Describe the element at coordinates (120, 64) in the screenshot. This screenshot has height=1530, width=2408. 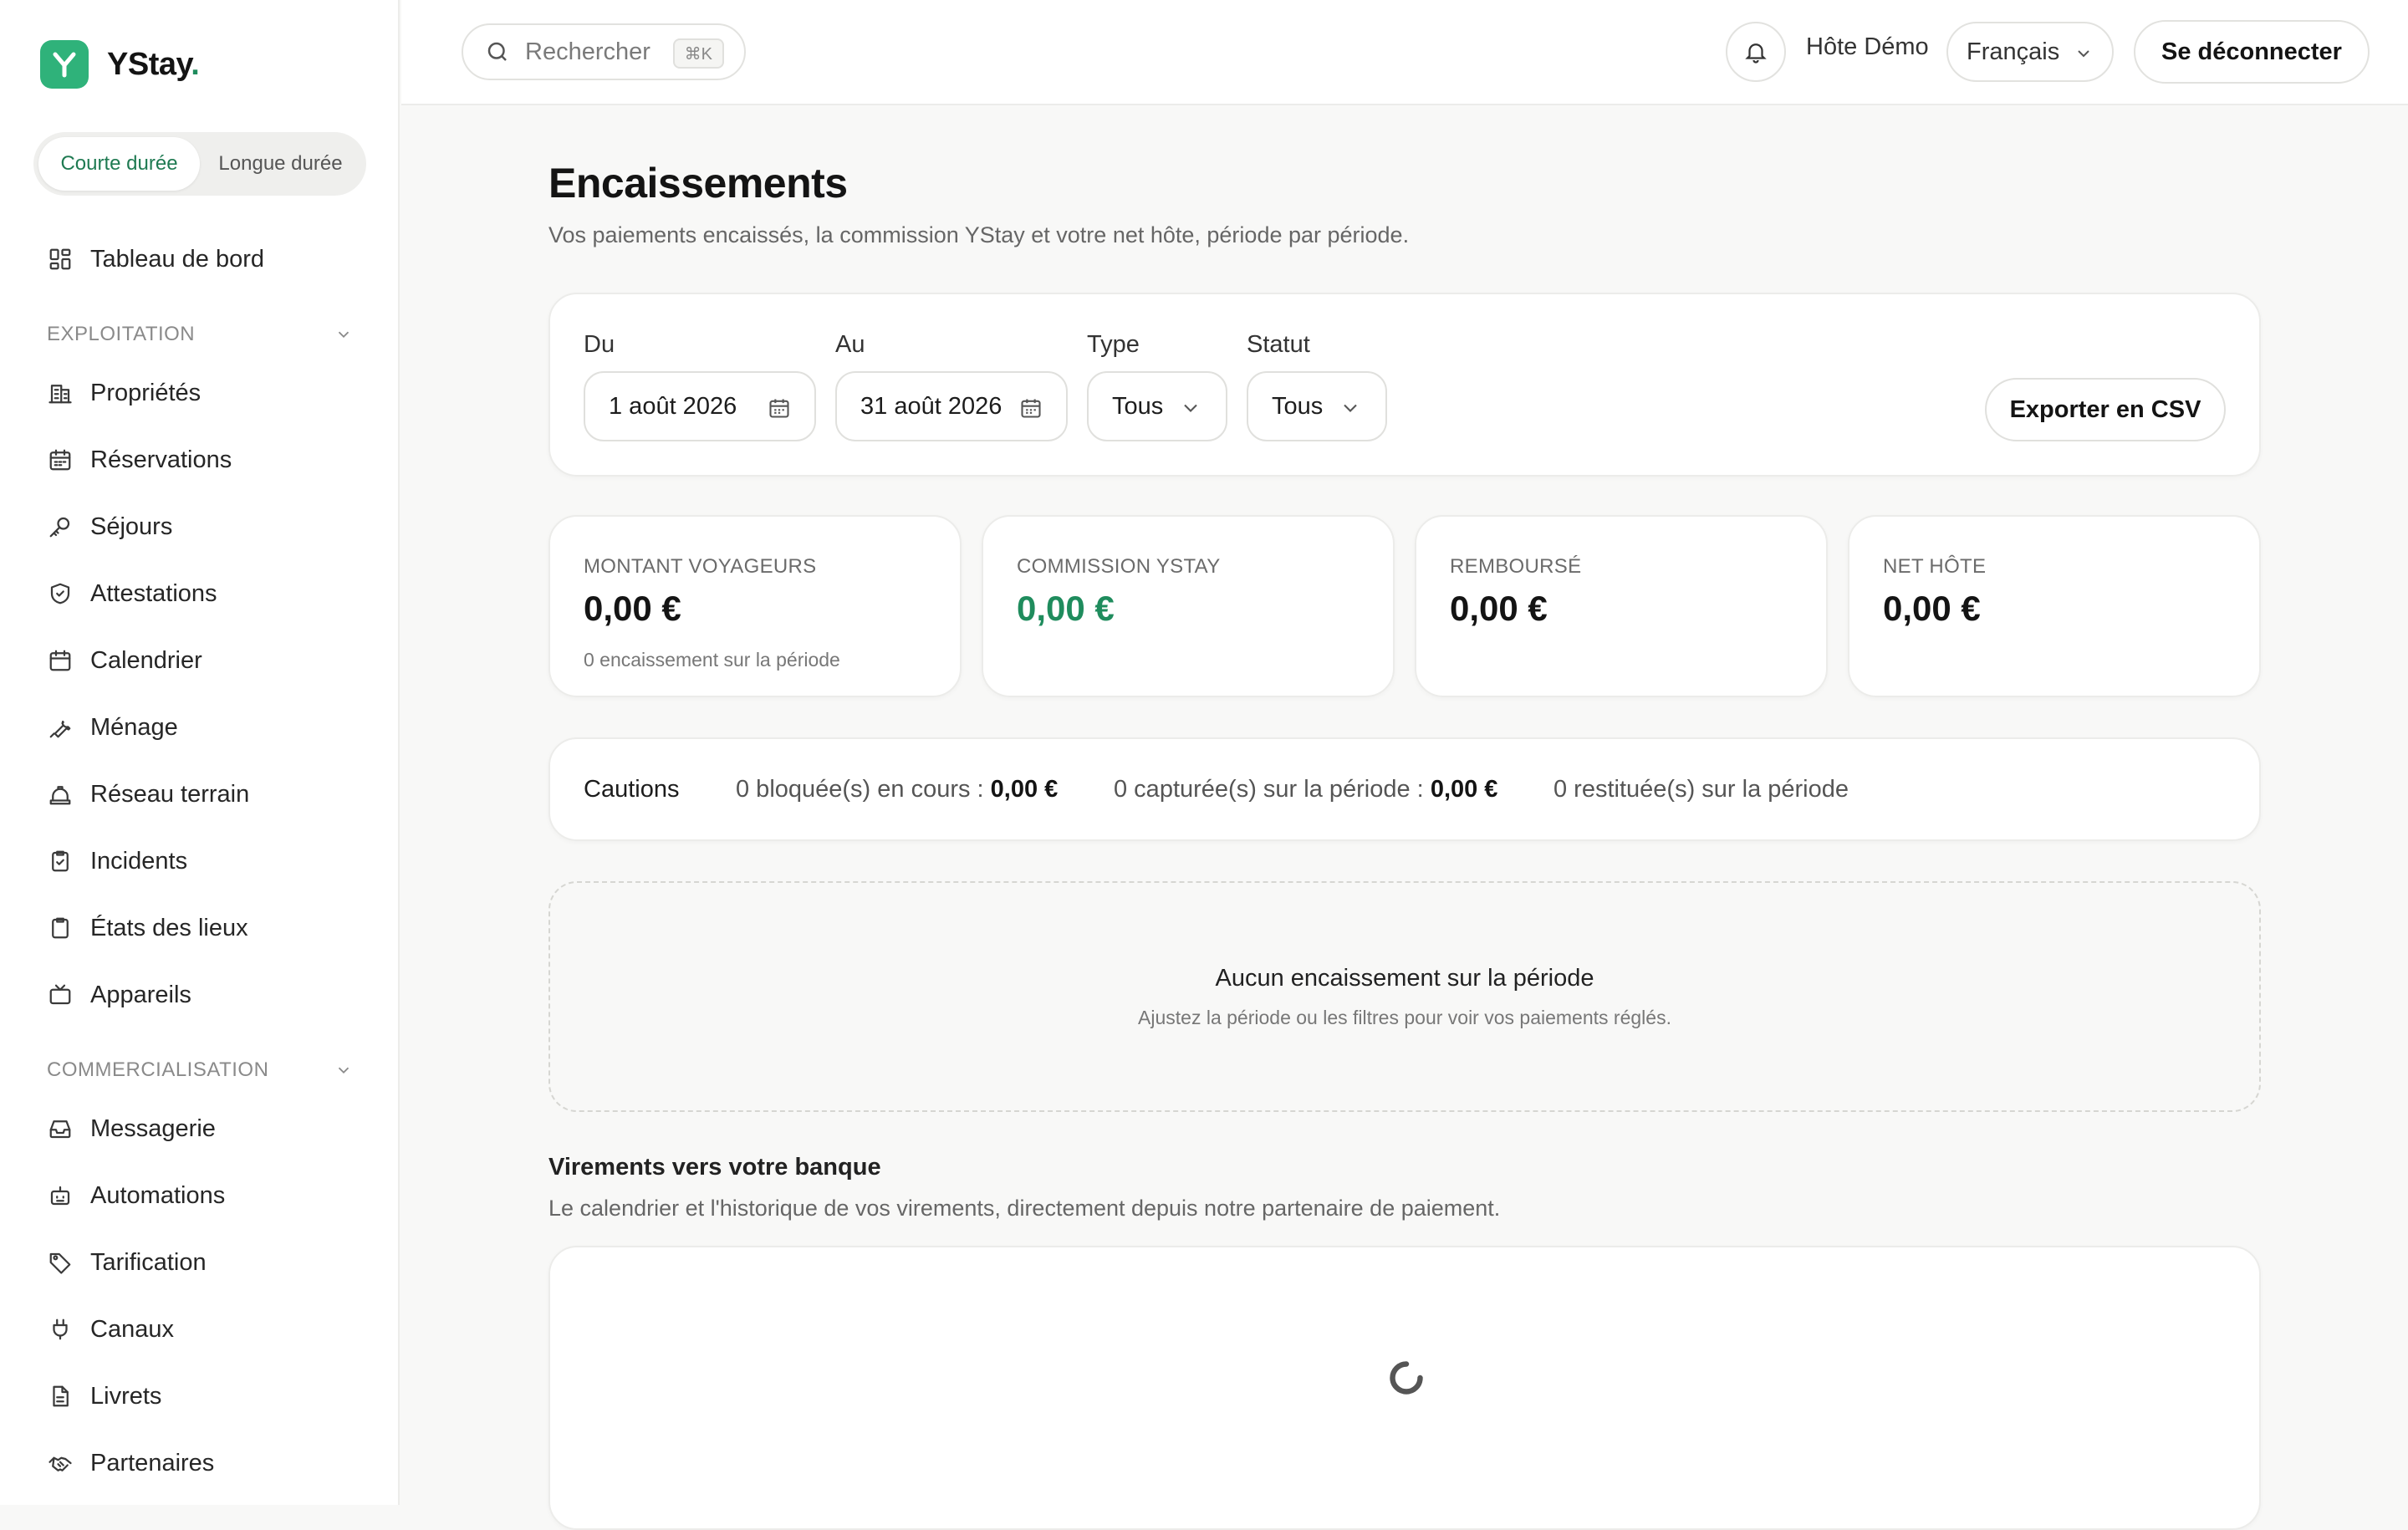
I see `brand: YStay.` at that location.